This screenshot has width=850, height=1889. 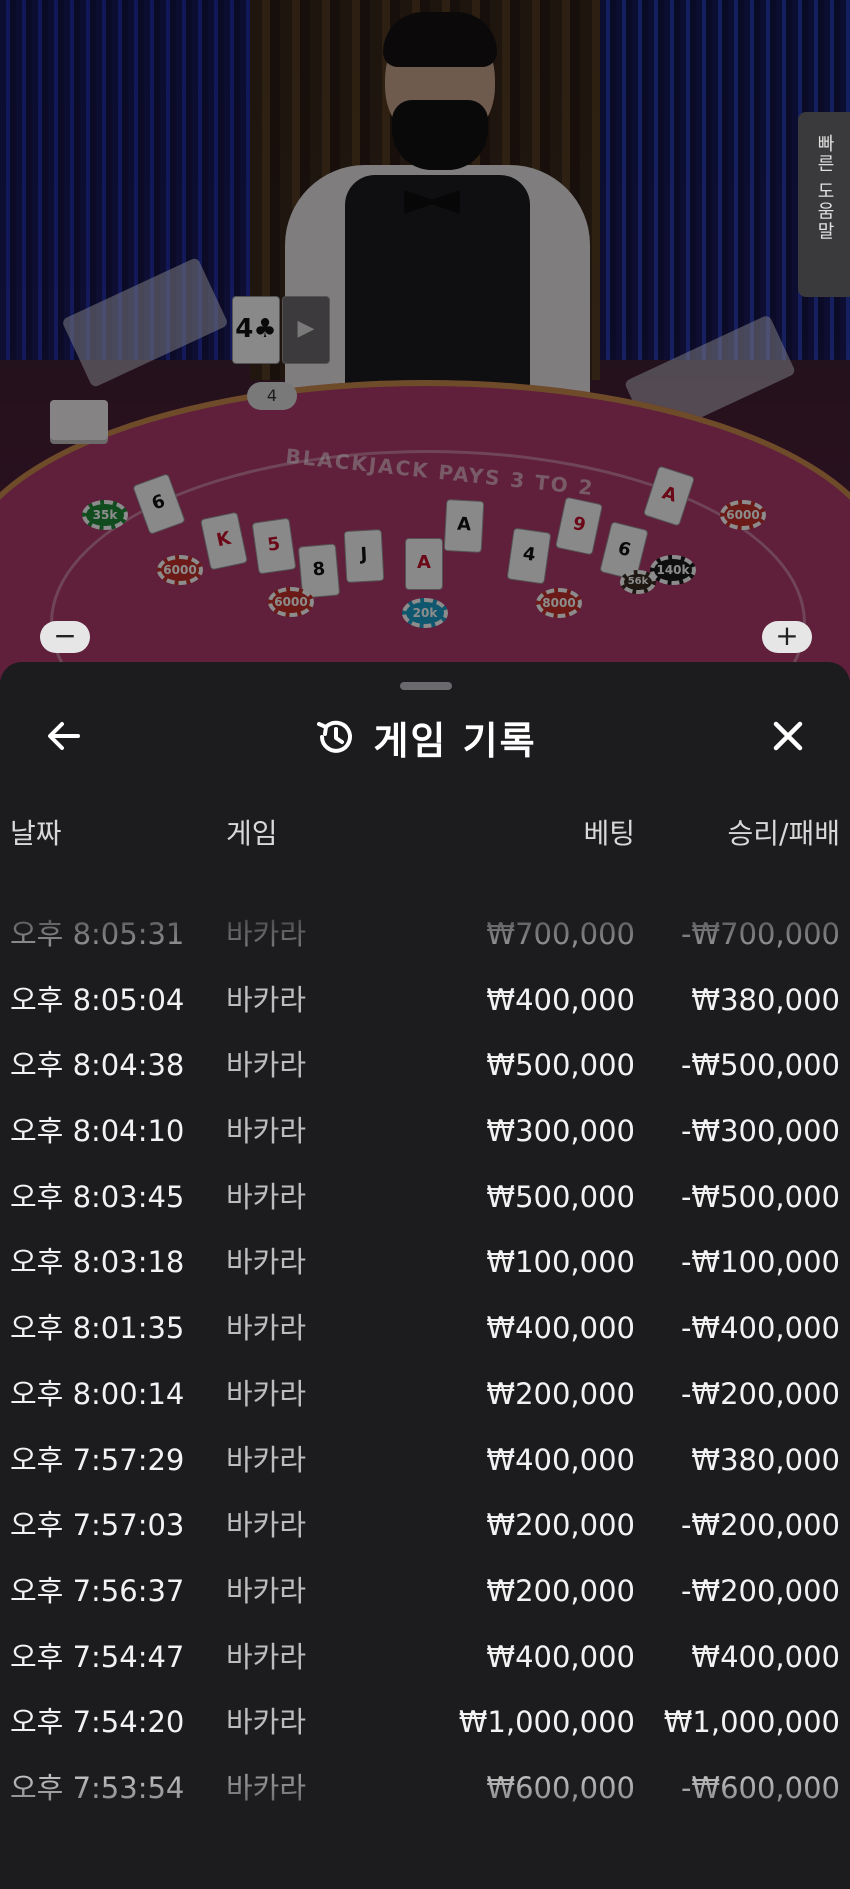 What do you see at coordinates (425, 1461) in the screenshot?
I see `table-row: 오후 7:57:29 바카라 ₩400,000 ₩380,000` at bounding box center [425, 1461].